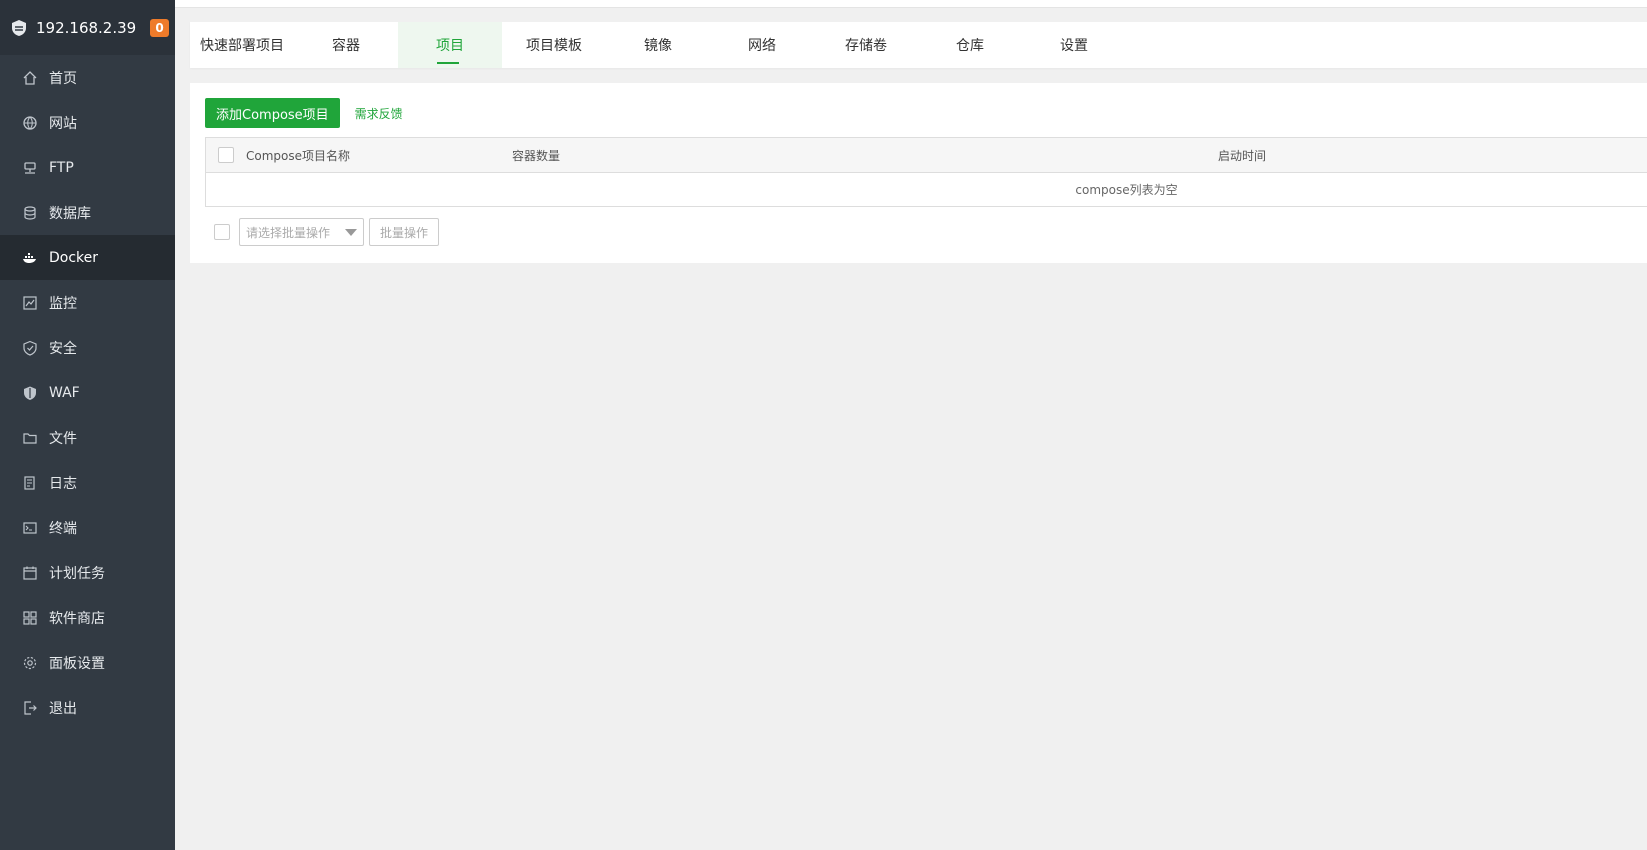  Describe the element at coordinates (63, 528) in the screenshot. I see `sidebar-item-label: 终端` at that location.